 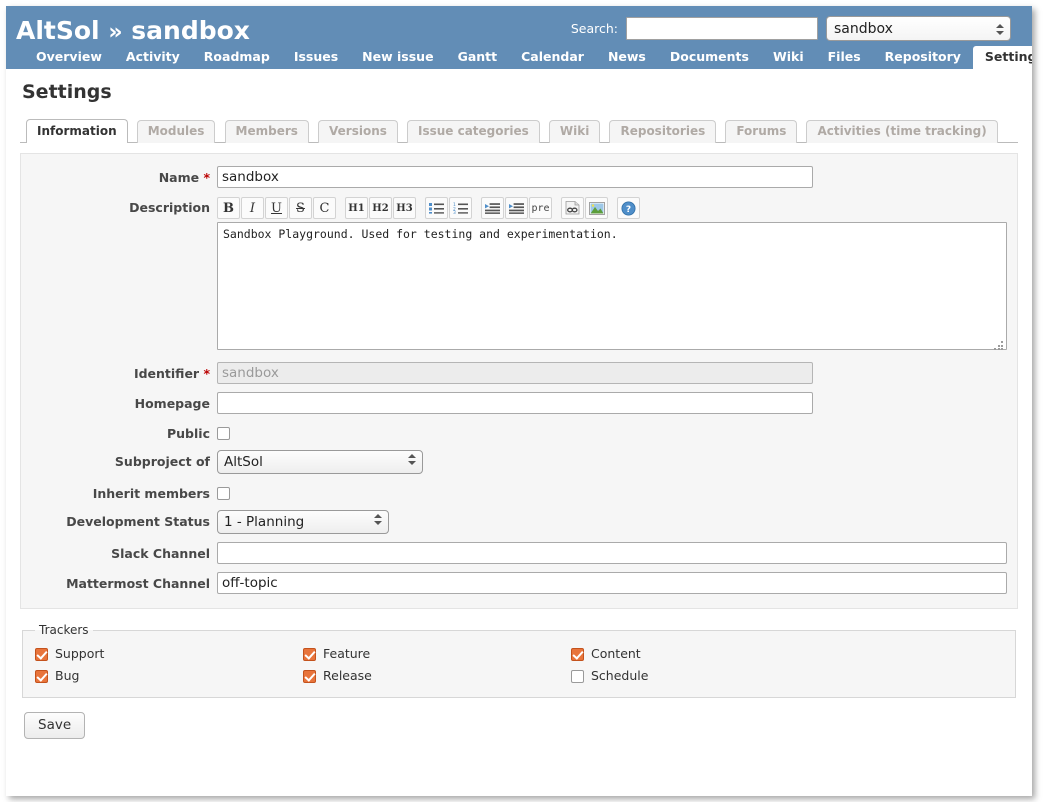 I want to click on menu-item-documents: Documents, so click(x=709, y=57).